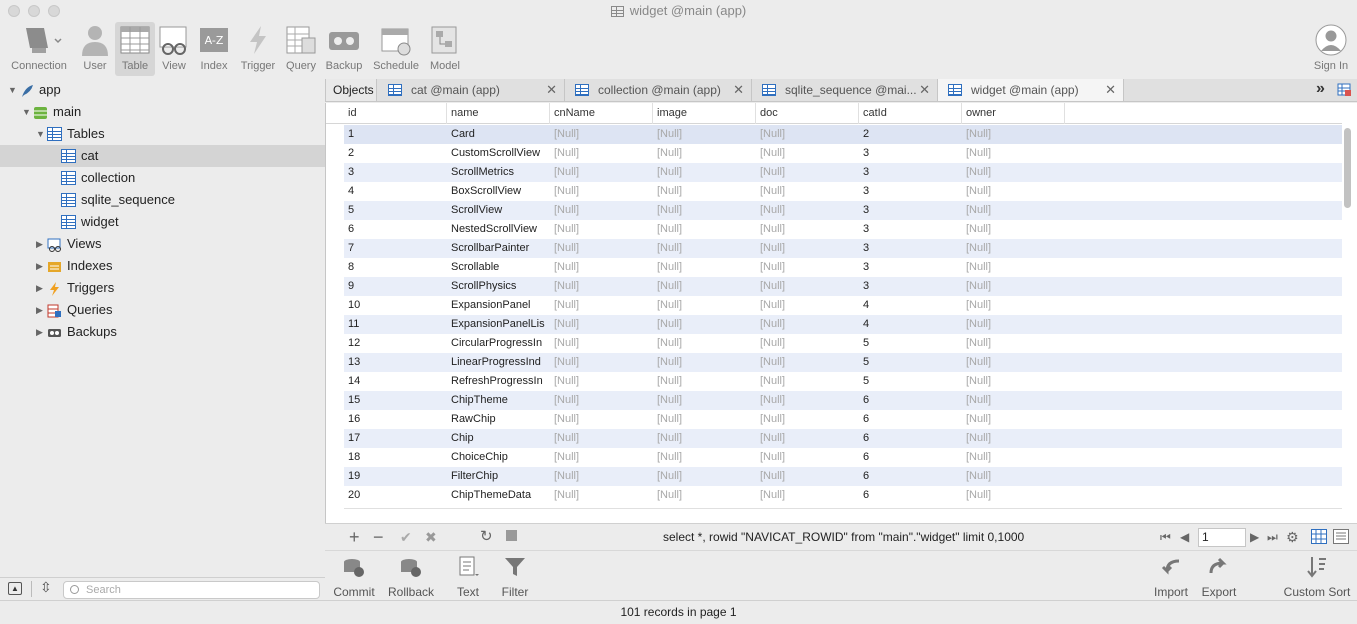  What do you see at coordinates (258, 49) in the screenshot?
I see `toolbar-trigger-button: Trigger` at bounding box center [258, 49].